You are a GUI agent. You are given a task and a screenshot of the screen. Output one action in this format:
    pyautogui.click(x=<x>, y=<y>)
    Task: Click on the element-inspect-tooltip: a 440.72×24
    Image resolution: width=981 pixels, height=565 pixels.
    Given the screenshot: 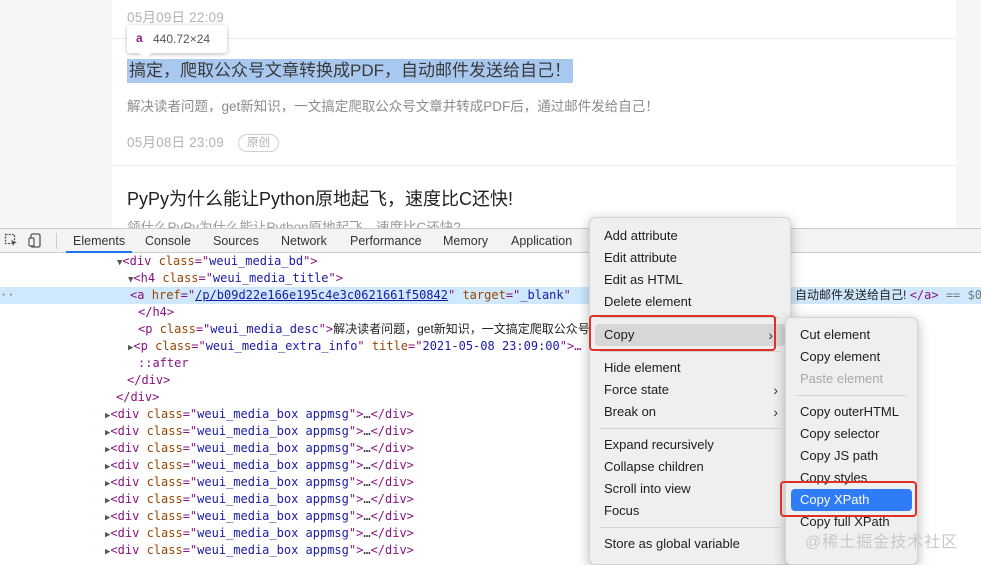 What is the action you would take?
    pyautogui.click(x=177, y=42)
    